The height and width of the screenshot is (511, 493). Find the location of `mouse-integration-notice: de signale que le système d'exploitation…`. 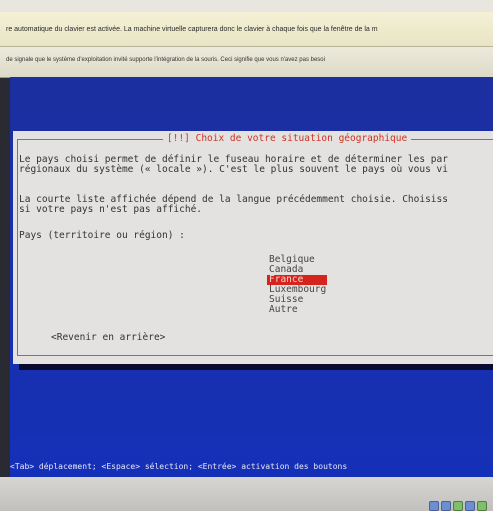

mouse-integration-notice: de signale que le système d'exploitation… is located at coordinates (246, 62).